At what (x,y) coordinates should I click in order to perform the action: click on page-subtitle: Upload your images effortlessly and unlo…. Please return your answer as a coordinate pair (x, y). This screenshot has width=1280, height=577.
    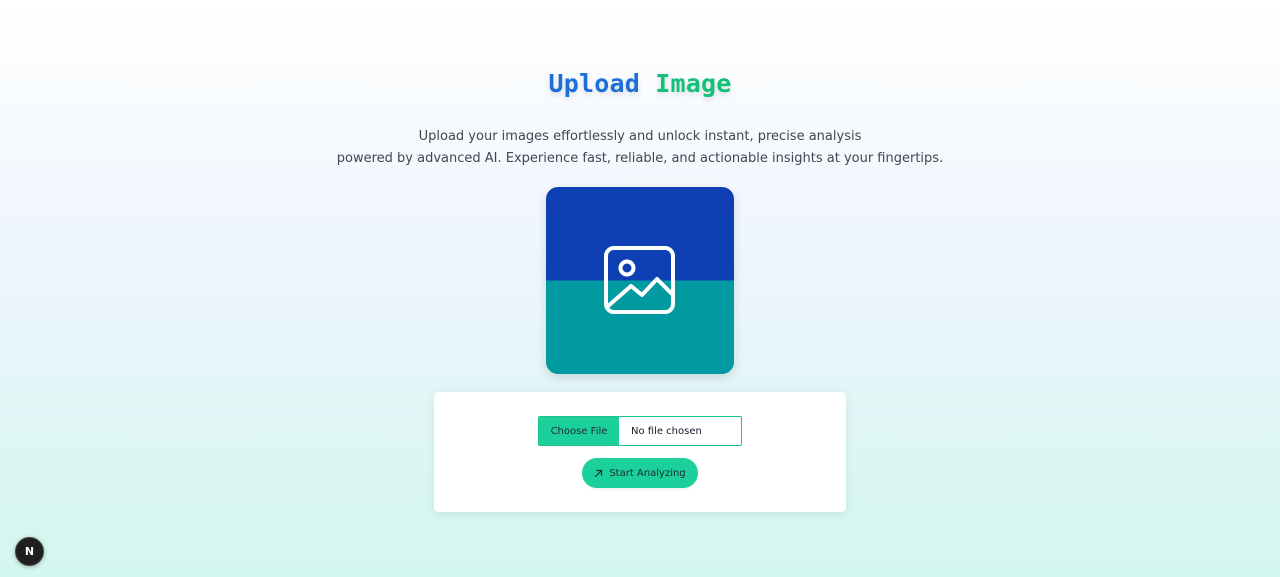
    Looking at the image, I should click on (640, 148).